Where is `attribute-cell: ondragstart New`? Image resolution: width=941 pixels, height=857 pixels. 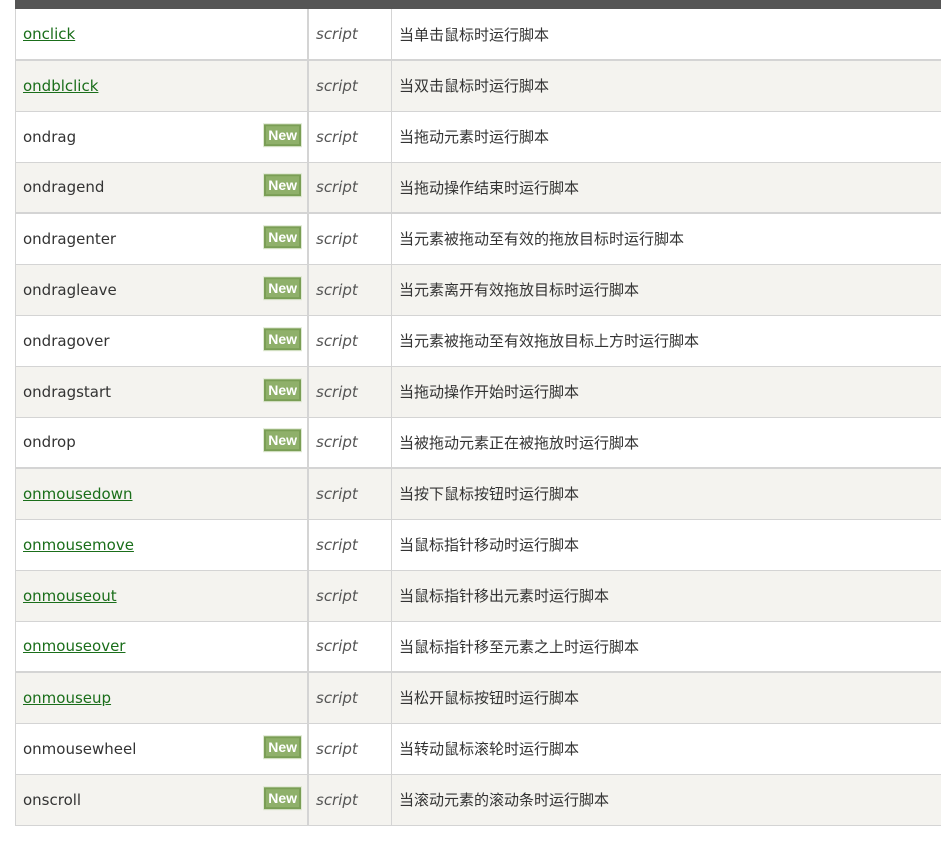 attribute-cell: ondragstart New is located at coordinates (161, 392).